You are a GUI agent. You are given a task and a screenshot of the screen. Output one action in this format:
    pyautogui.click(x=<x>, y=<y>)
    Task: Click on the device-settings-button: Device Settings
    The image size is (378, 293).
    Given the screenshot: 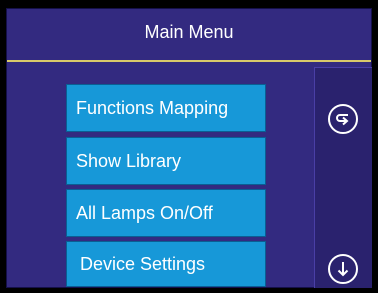 What is the action you would take?
    pyautogui.click(x=166, y=264)
    